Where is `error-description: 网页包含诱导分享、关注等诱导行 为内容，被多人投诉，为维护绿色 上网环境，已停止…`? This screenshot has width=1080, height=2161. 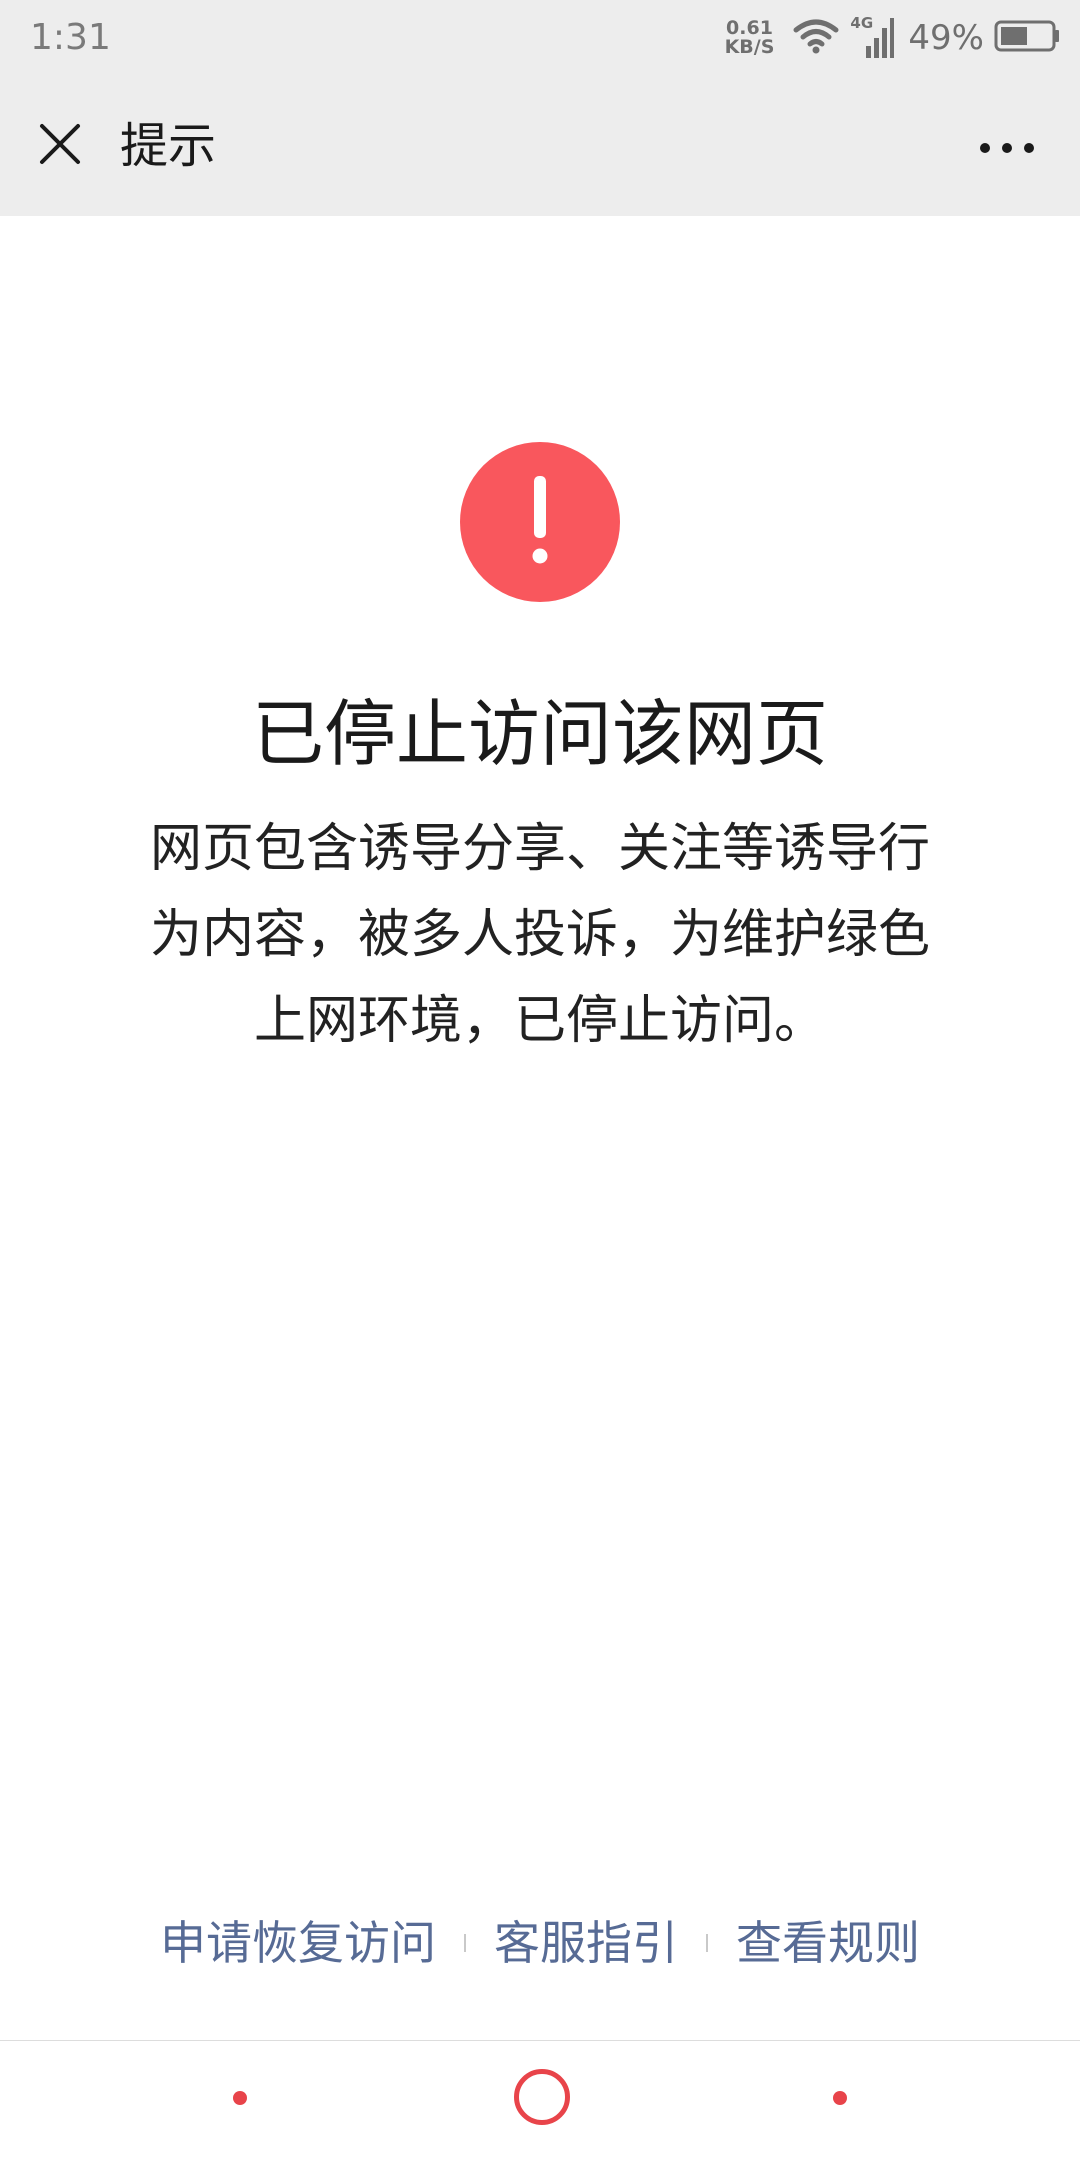
error-description: 网页包含诱导分享、关注等诱导行 为内容，被多人投诉，为维护绿色 上网环境，已停止… is located at coordinates (540, 935).